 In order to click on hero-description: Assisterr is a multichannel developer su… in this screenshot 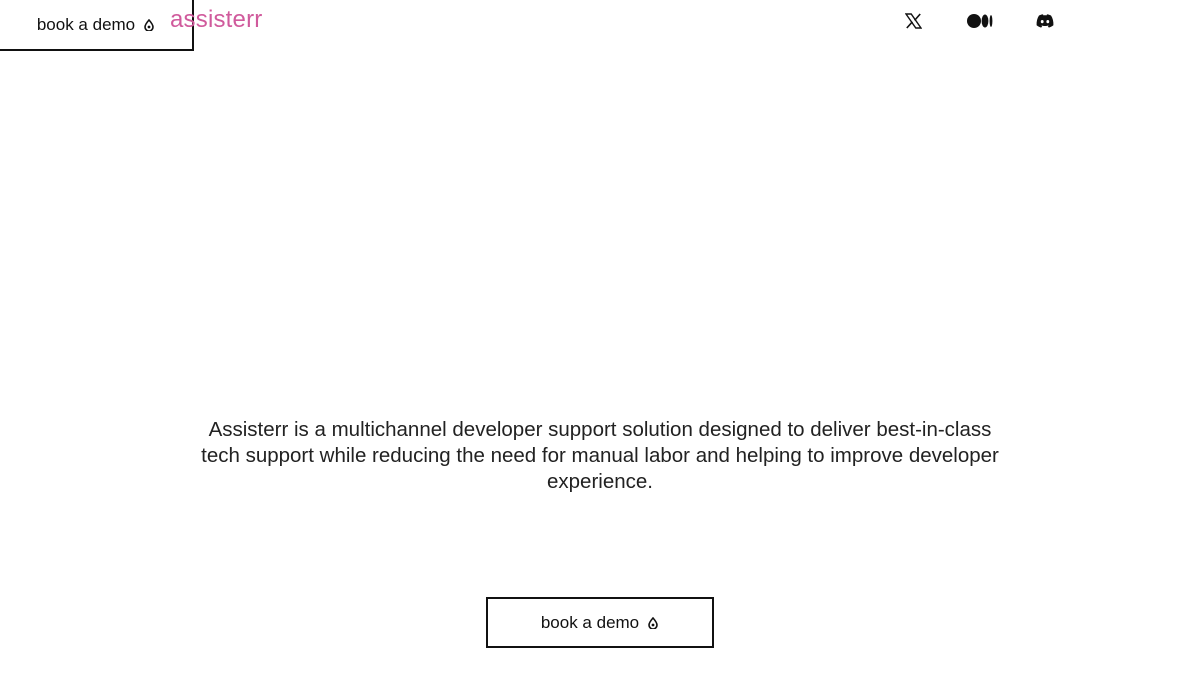, I will do `click(600, 455)`.